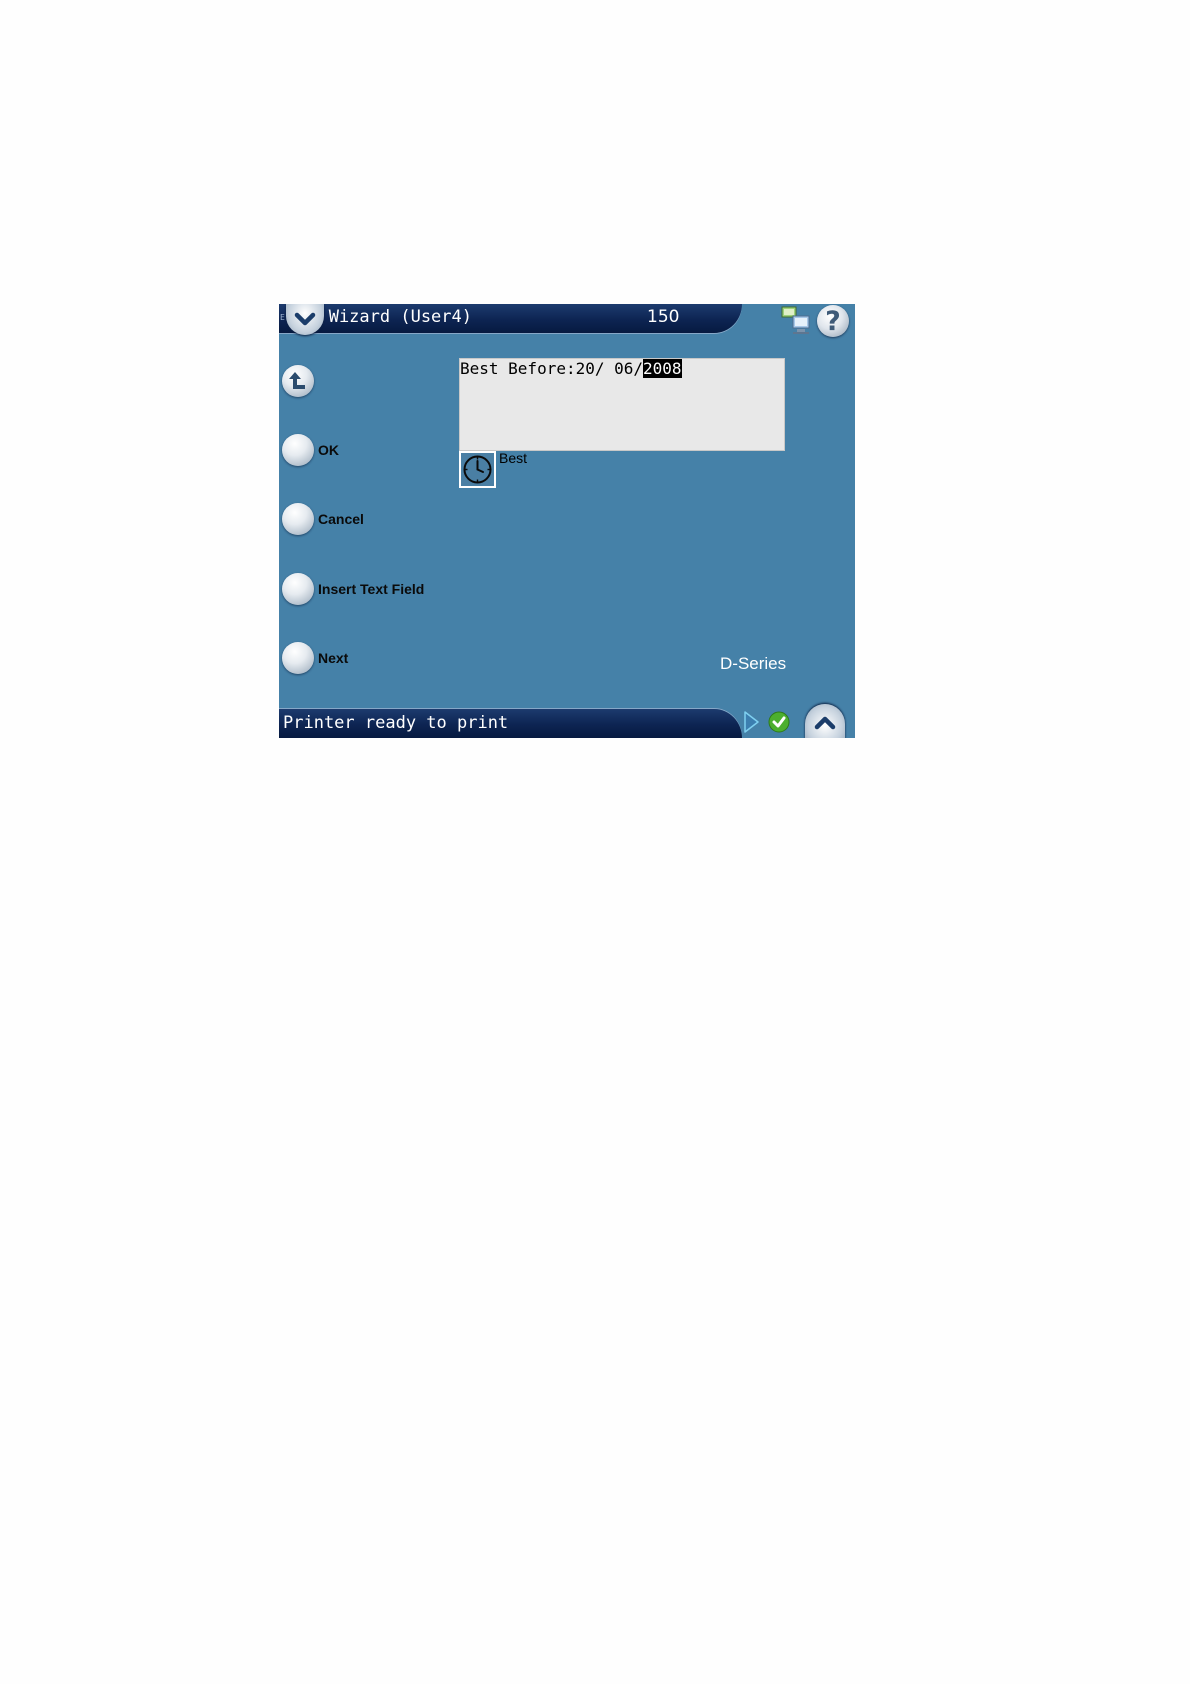  I want to click on expand-up-button, so click(825, 721).